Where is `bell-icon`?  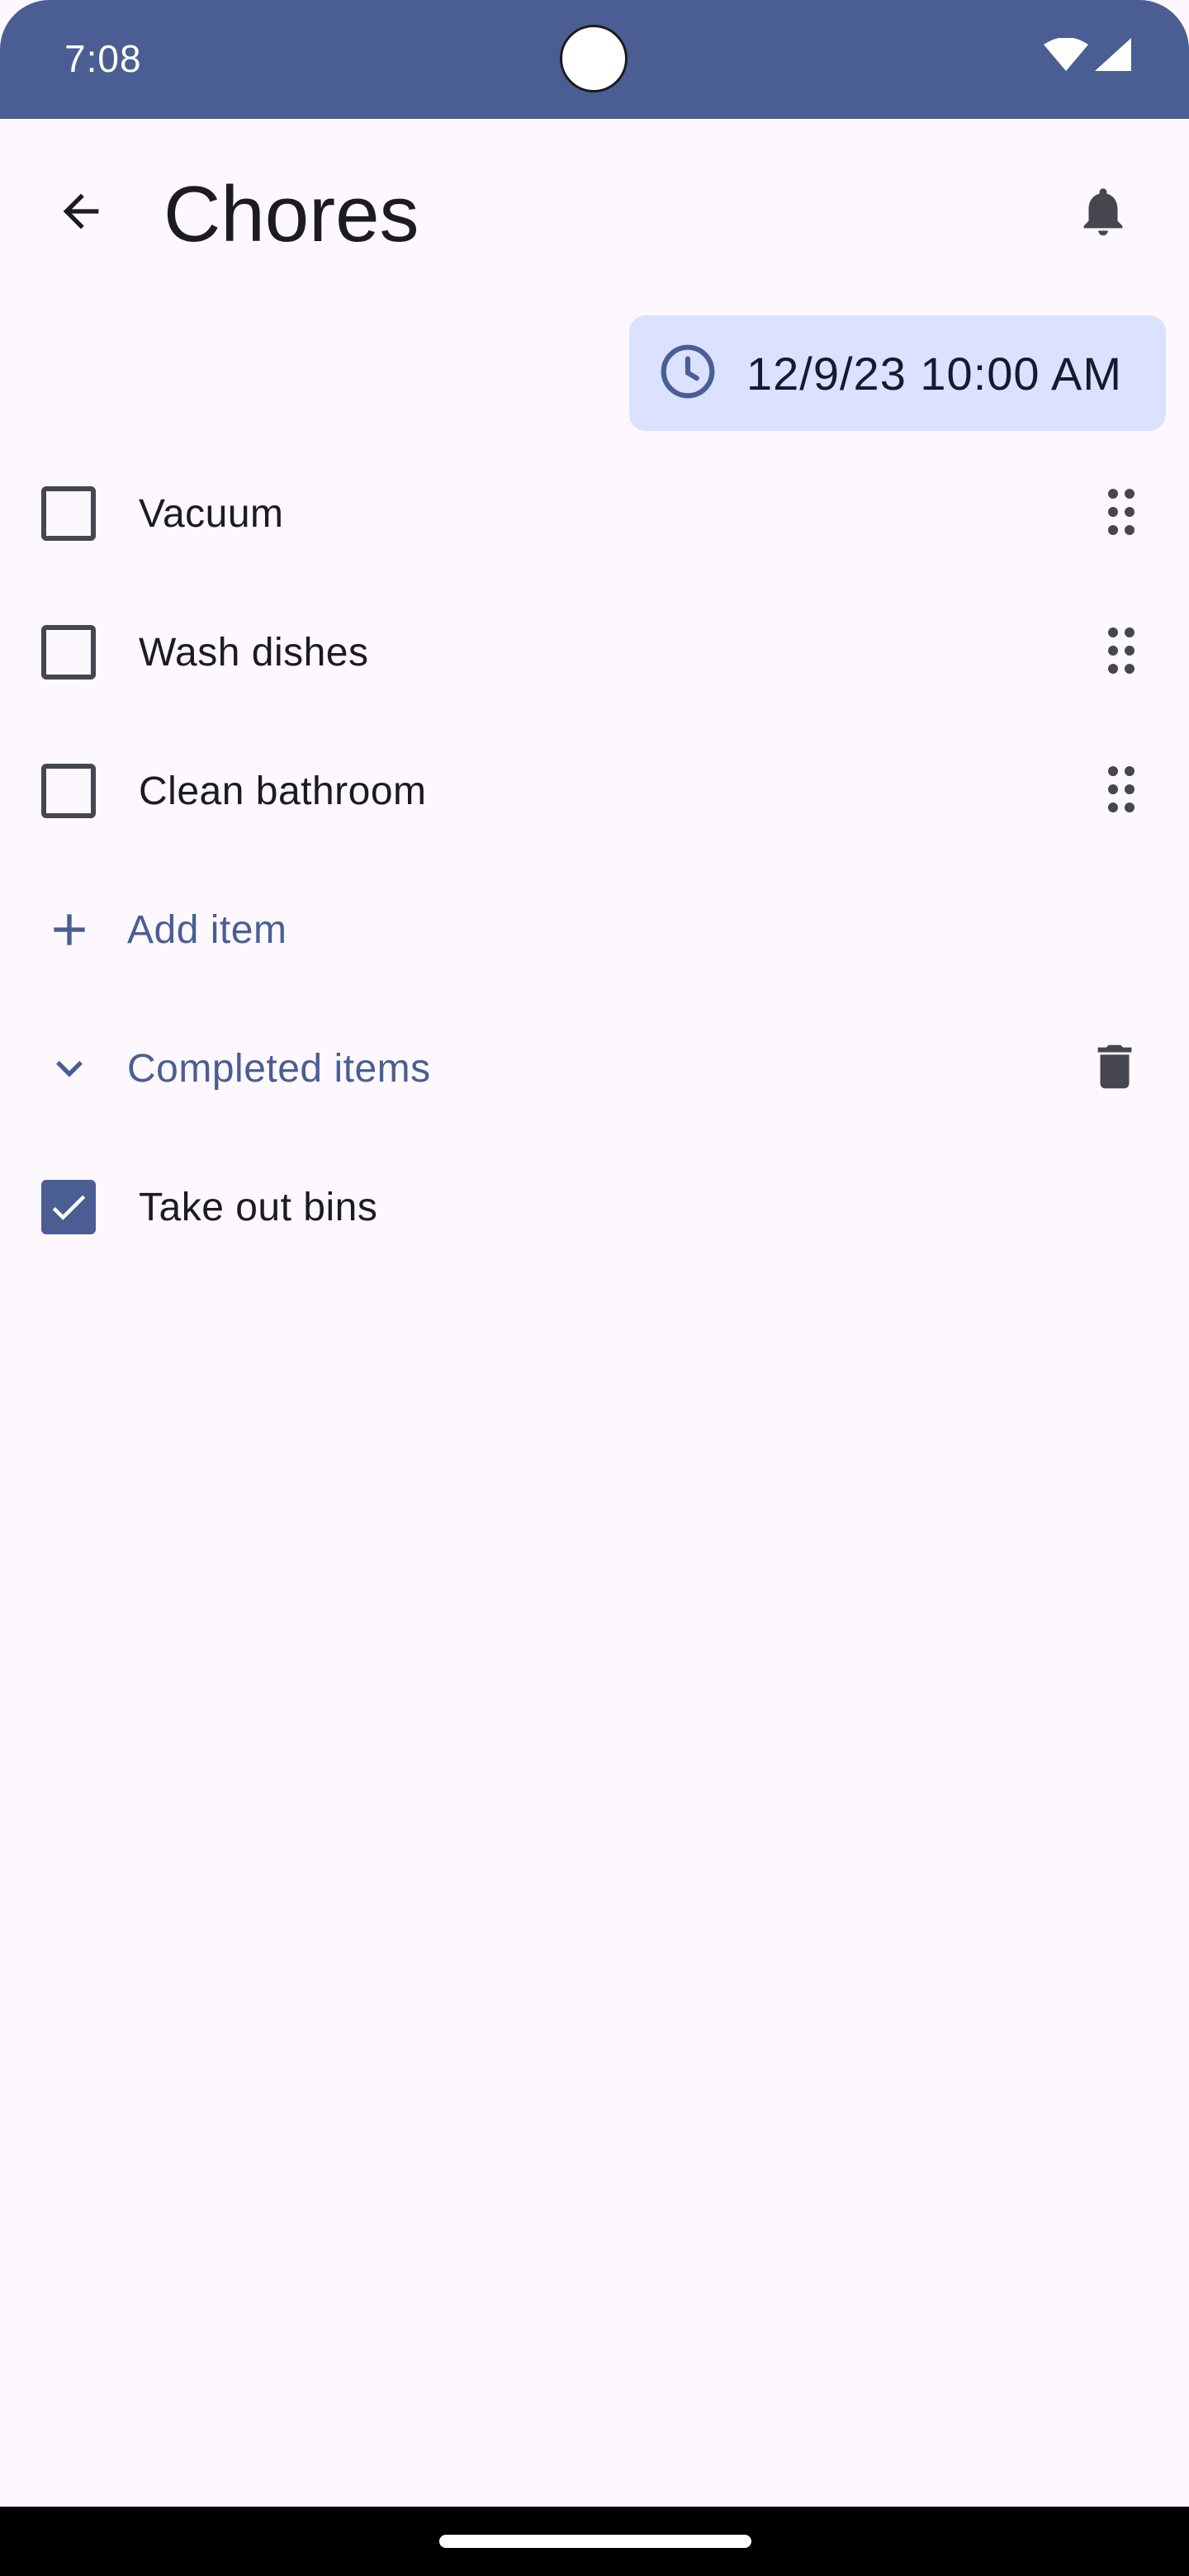 bell-icon is located at coordinates (1103, 213).